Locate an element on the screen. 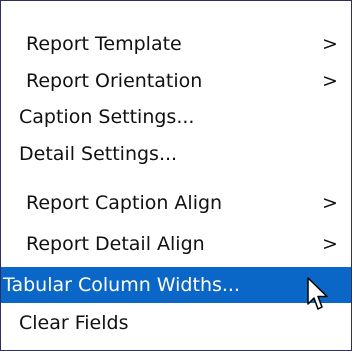 The image size is (352, 351). menu-item-report-caption-align: Report Caption Align > is located at coordinates (176, 203).